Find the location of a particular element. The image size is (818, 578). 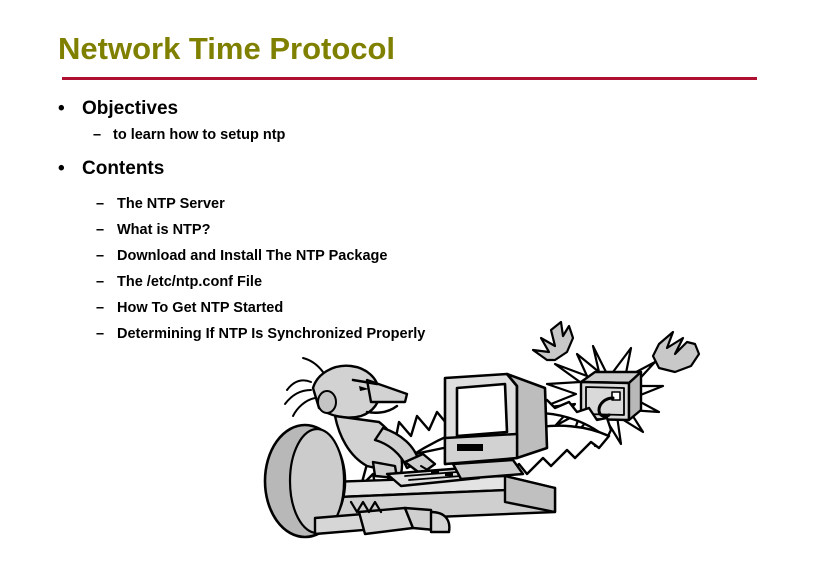

outline-item-label: Download and Install The NTP Package is located at coordinates (252, 256).